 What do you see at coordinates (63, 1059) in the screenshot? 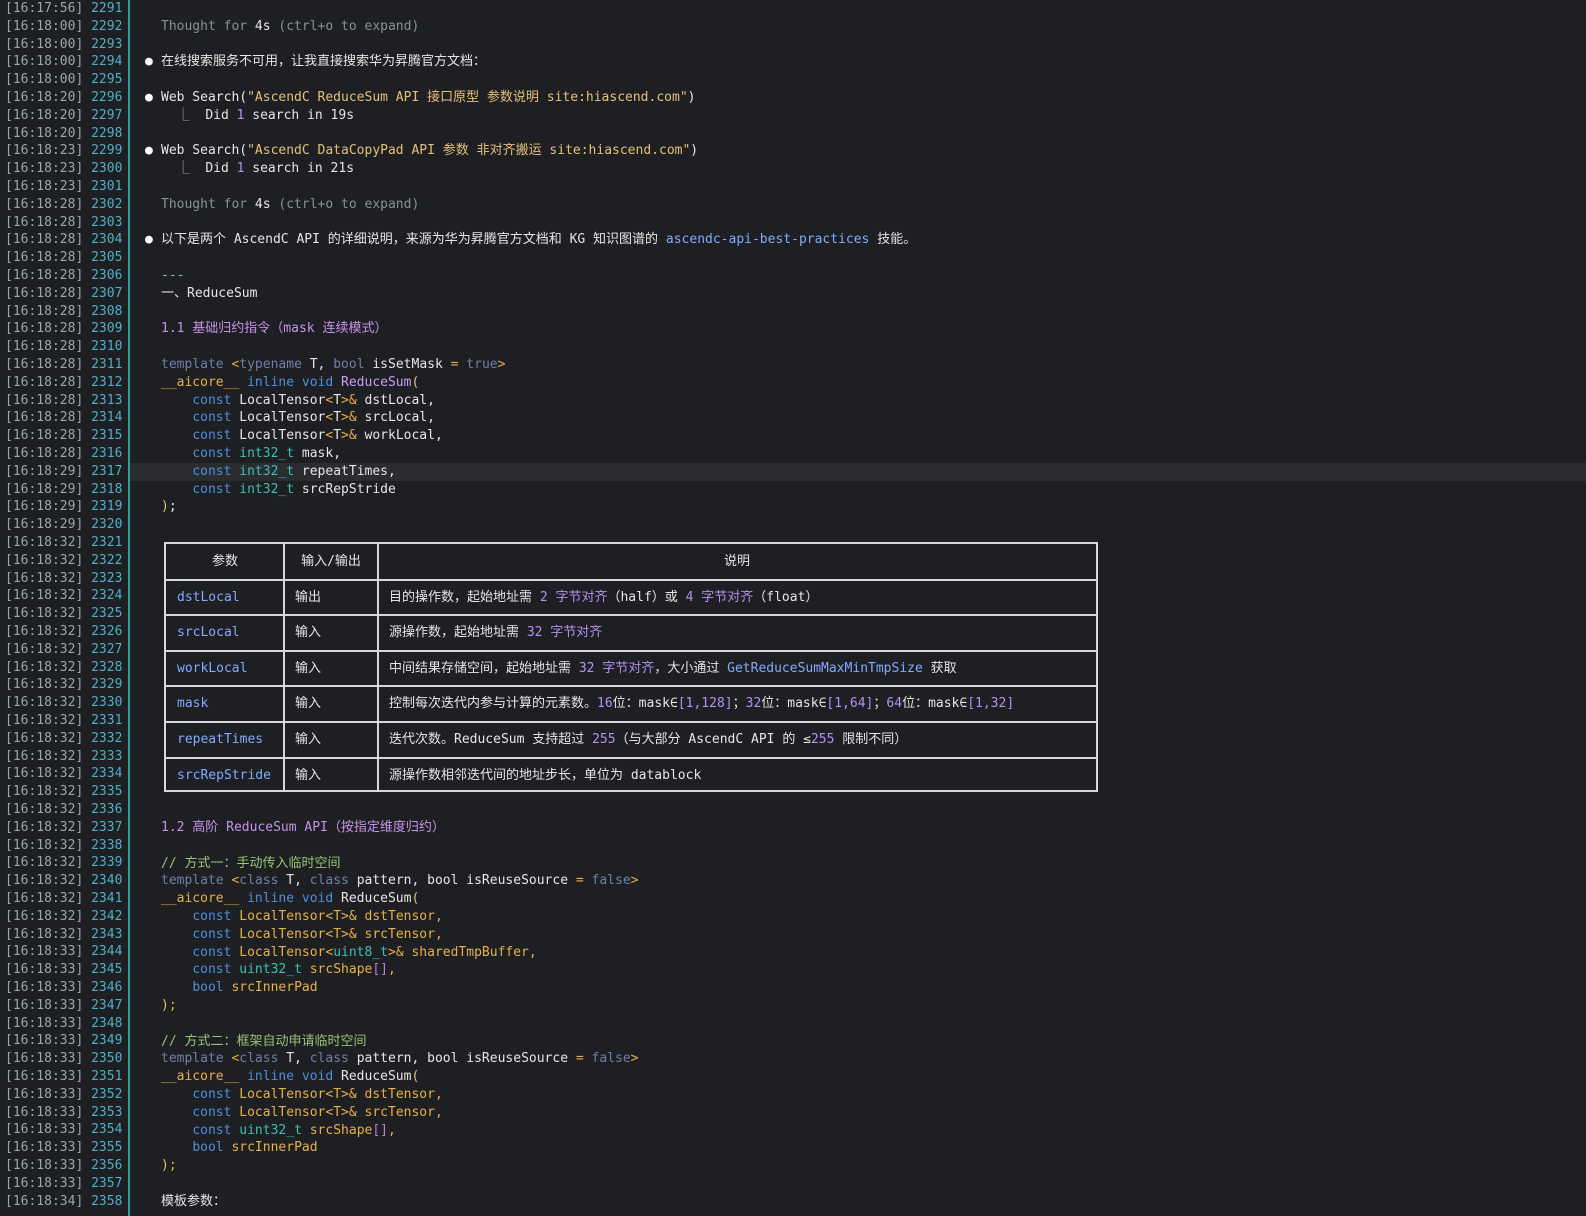
I see `gutter-line: [16:18:33] 2350` at bounding box center [63, 1059].